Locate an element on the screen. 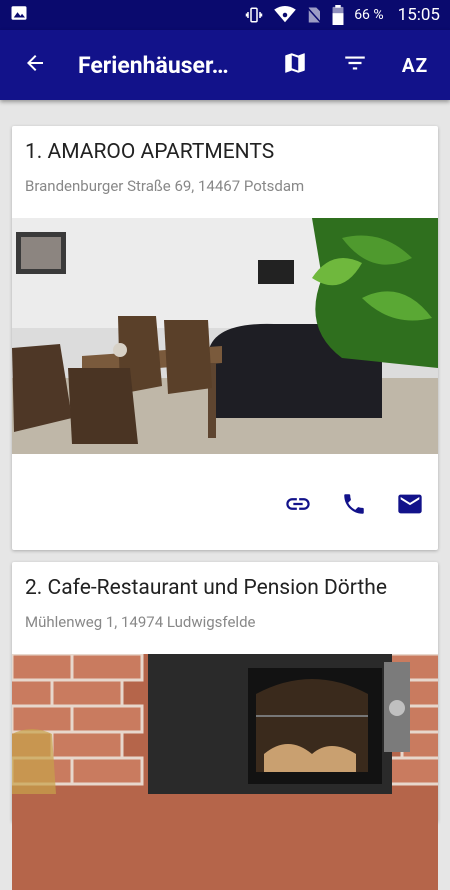  back-button is located at coordinates (35, 65).